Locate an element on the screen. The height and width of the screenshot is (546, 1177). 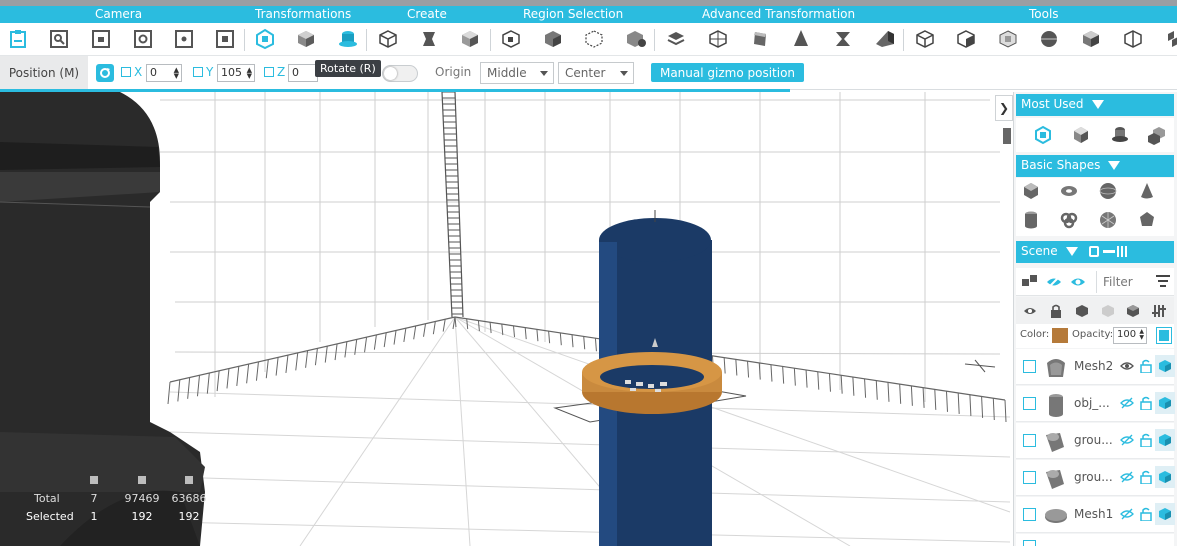
snap-toggle is located at coordinates (400, 73).